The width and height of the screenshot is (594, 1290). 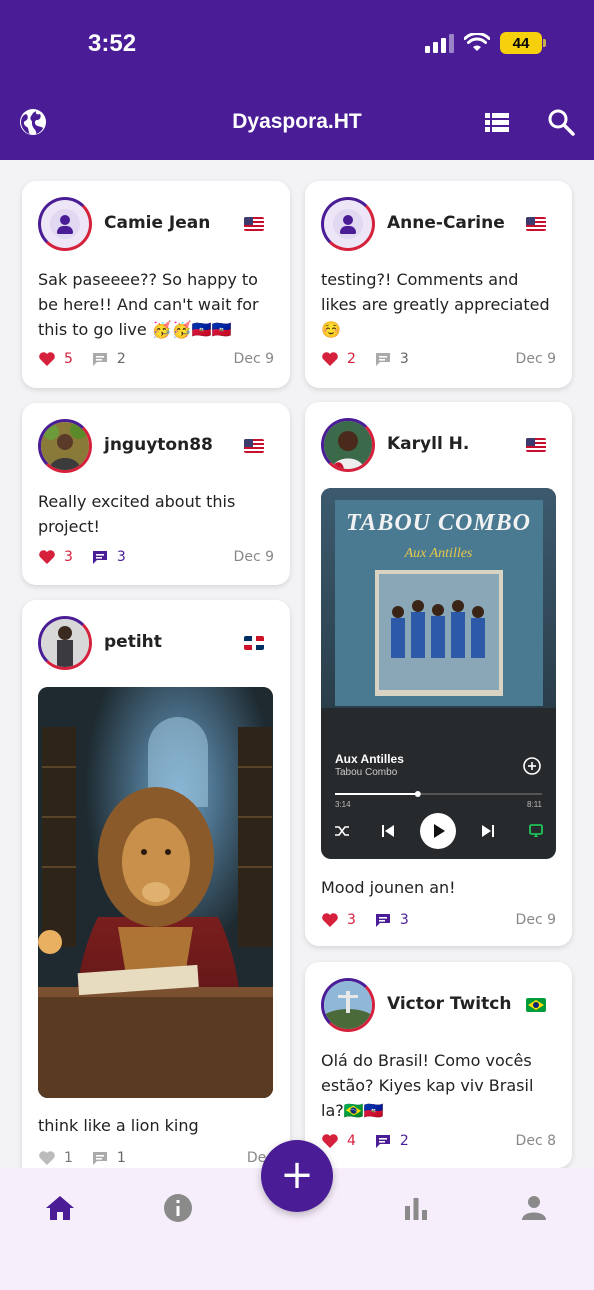 I want to click on post-meta: 4 2 Dec 8, so click(x=438, y=1141).